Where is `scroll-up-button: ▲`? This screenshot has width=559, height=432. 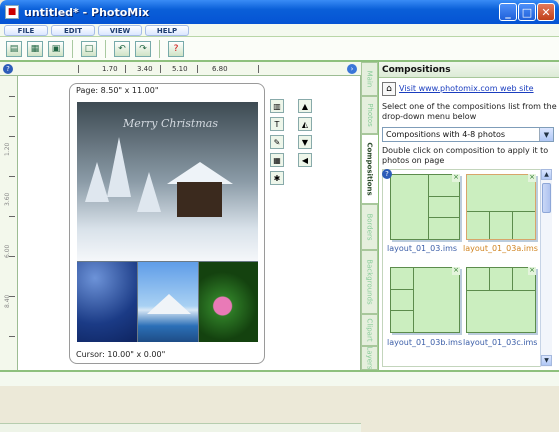 scroll-up-button: ▲ is located at coordinates (546, 174).